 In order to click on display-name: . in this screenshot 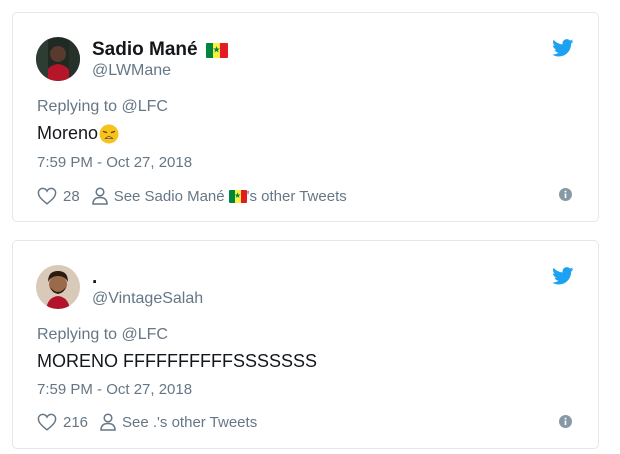, I will do `click(94, 278)`.